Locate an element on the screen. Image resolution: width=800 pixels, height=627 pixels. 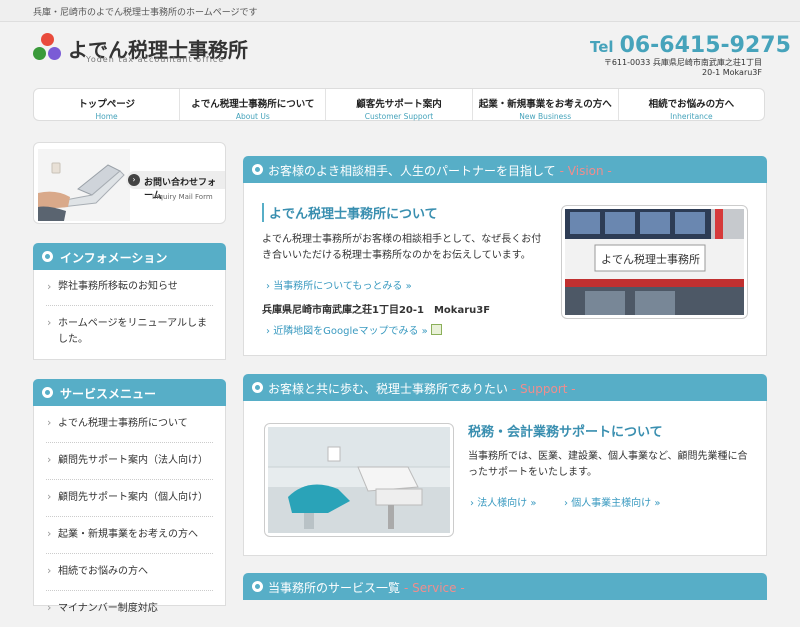
about-more-link: › 当事務所についてもっとみる » is located at coordinates (339, 284).